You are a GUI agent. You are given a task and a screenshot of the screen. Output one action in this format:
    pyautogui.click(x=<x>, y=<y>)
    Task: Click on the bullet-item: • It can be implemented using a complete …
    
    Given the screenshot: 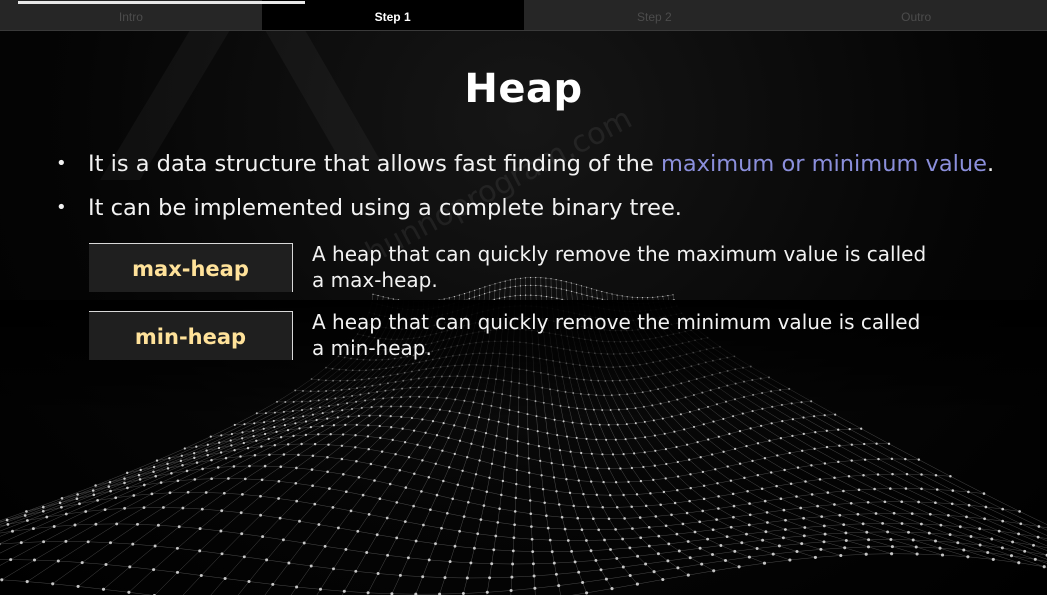 What is the action you would take?
    pyautogui.click(x=369, y=208)
    